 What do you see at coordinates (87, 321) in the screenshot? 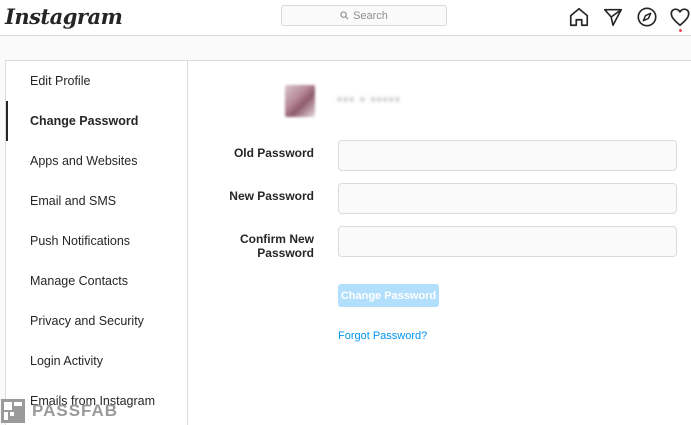
I see `sidebar-item-label: Privacy and Security` at bounding box center [87, 321].